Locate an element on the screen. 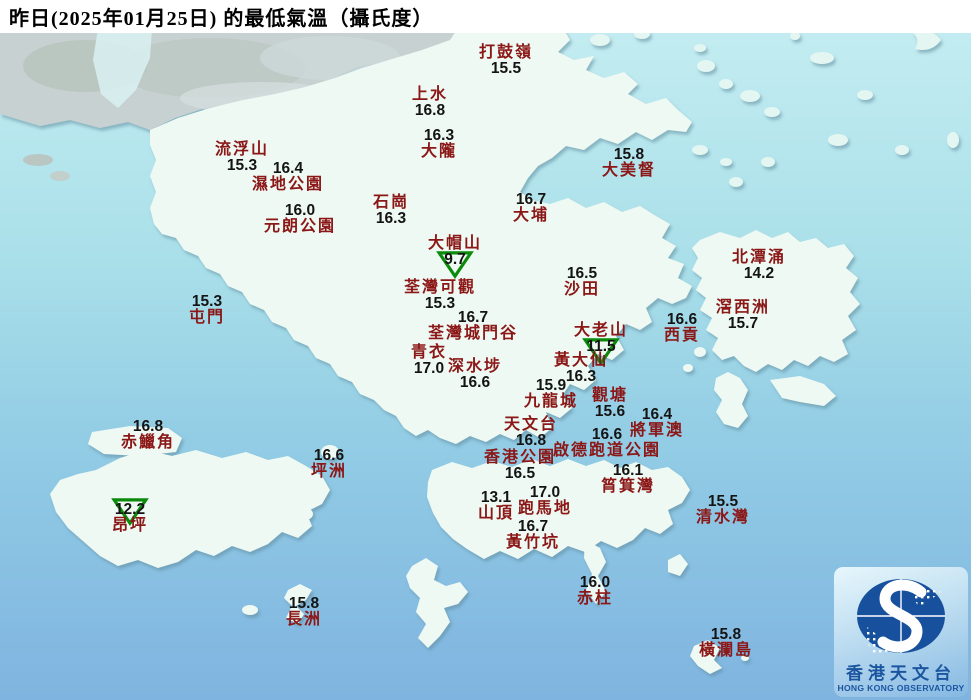 The image size is (971, 700). station-label-7: 石崗 16.3 is located at coordinates (391, 210).